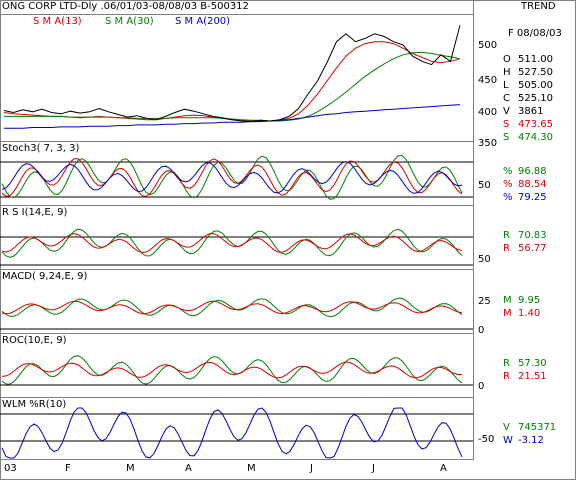  Describe the element at coordinates (506, 376) in the screenshot. I see `roc-readout-key-1: R` at that location.